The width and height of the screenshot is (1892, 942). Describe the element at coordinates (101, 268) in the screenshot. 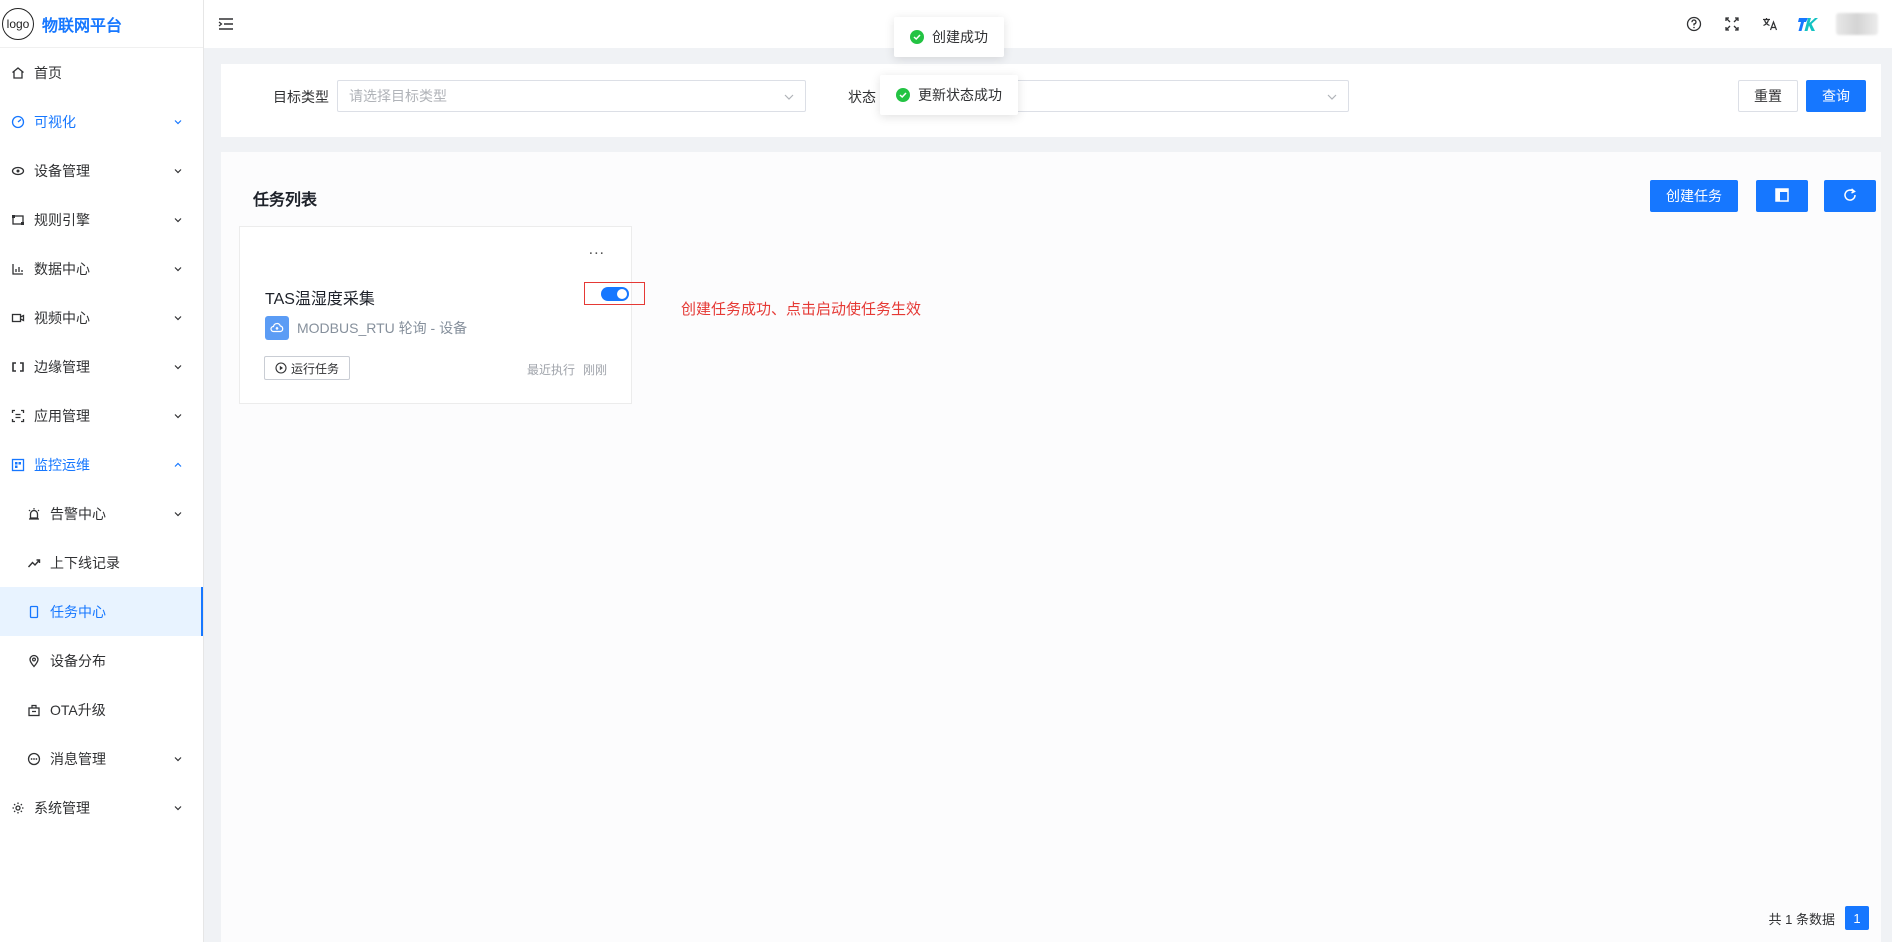

I see `sidebar-item-data: 数据中心` at that location.